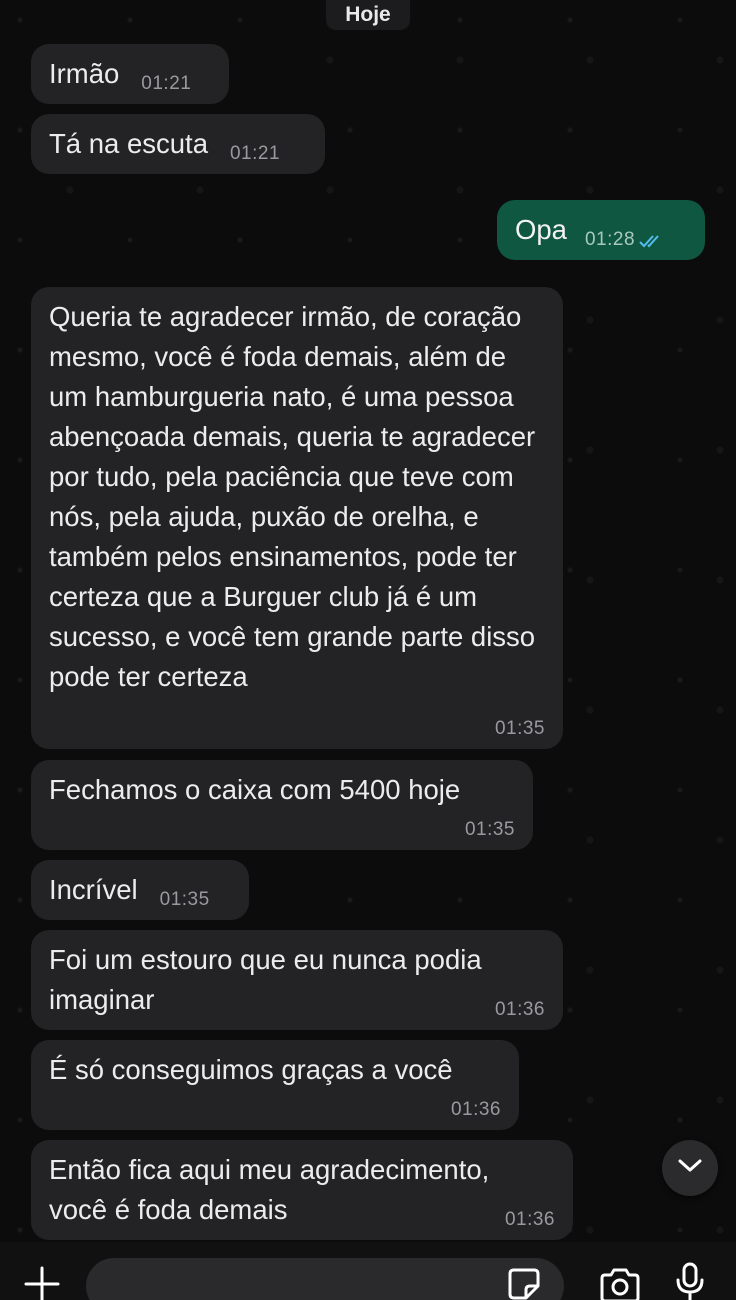 The width and height of the screenshot is (736, 1300). What do you see at coordinates (610, 239) in the screenshot?
I see `message-time: 01:28` at bounding box center [610, 239].